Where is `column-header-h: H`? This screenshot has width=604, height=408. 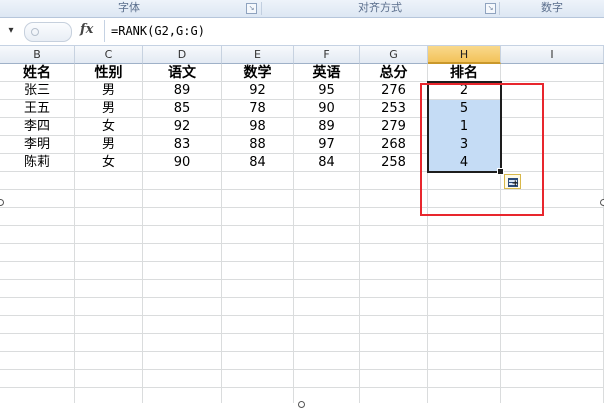
column-header-h: H is located at coordinates (464, 55).